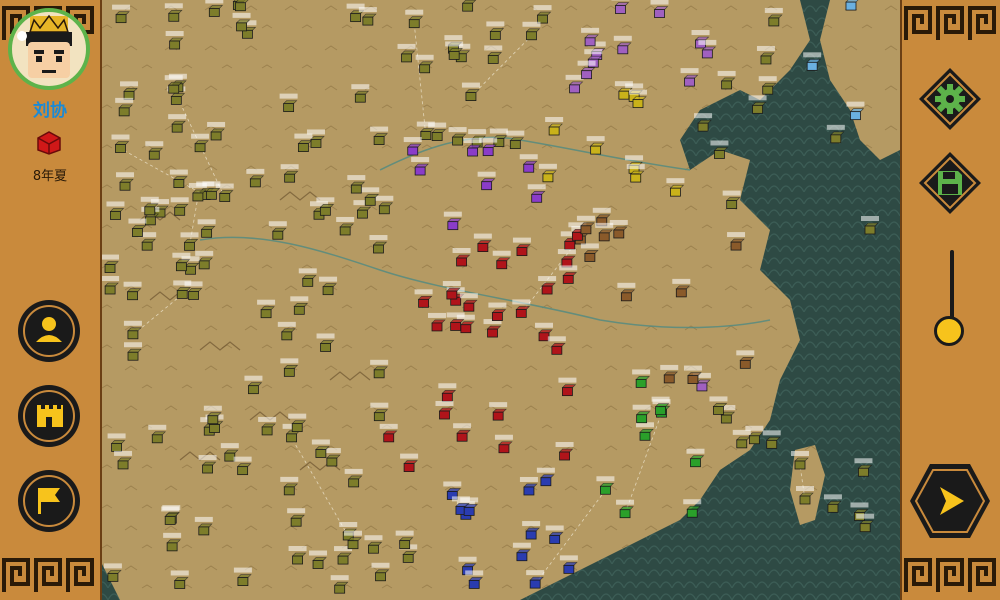 This screenshot has height=600, width=1000. I want to click on character-button, so click(49, 331).